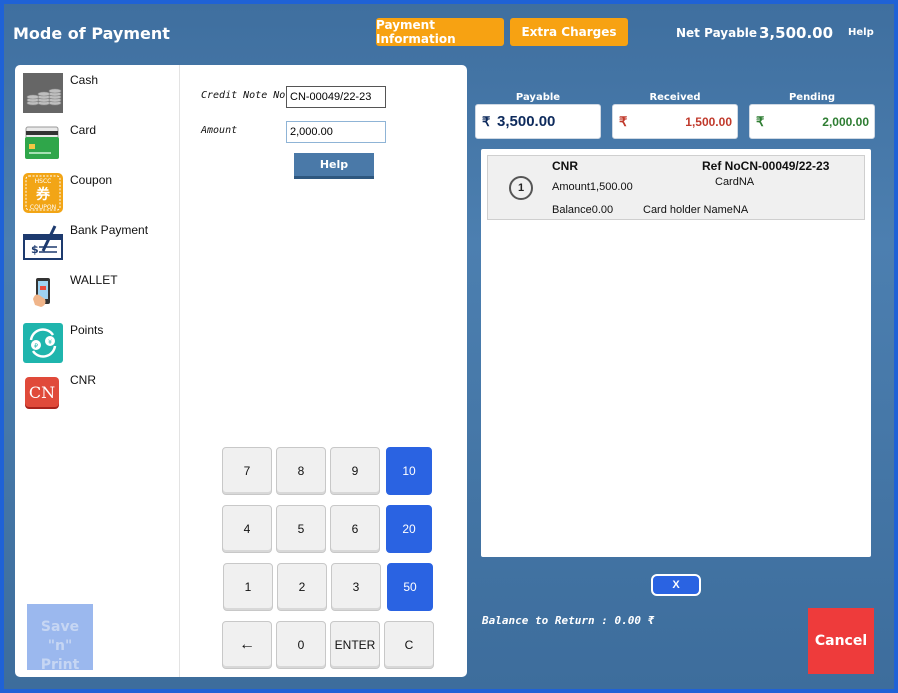  I want to click on enter-key: ENTER, so click(355, 645).